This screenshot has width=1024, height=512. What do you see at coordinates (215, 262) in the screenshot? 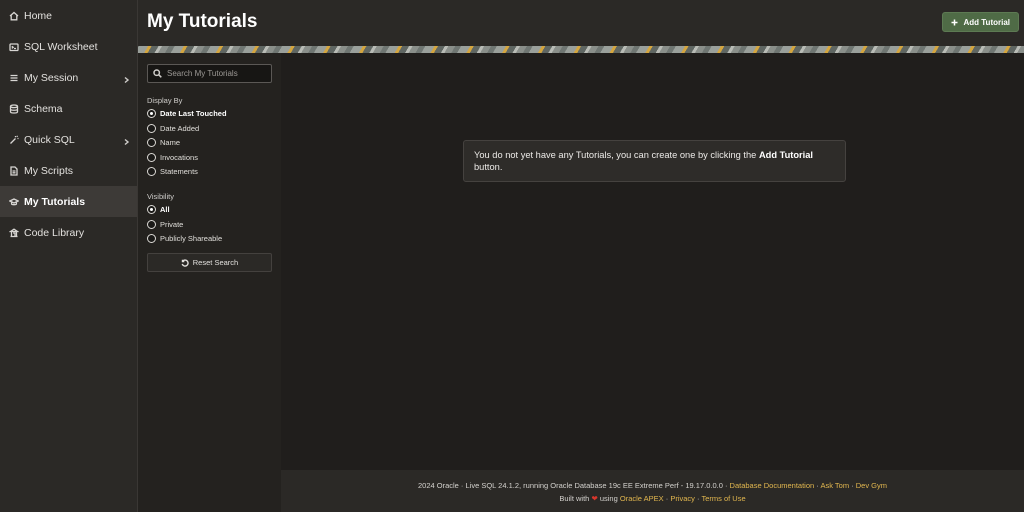
I see `reset-search-label: Reset Search` at bounding box center [215, 262].